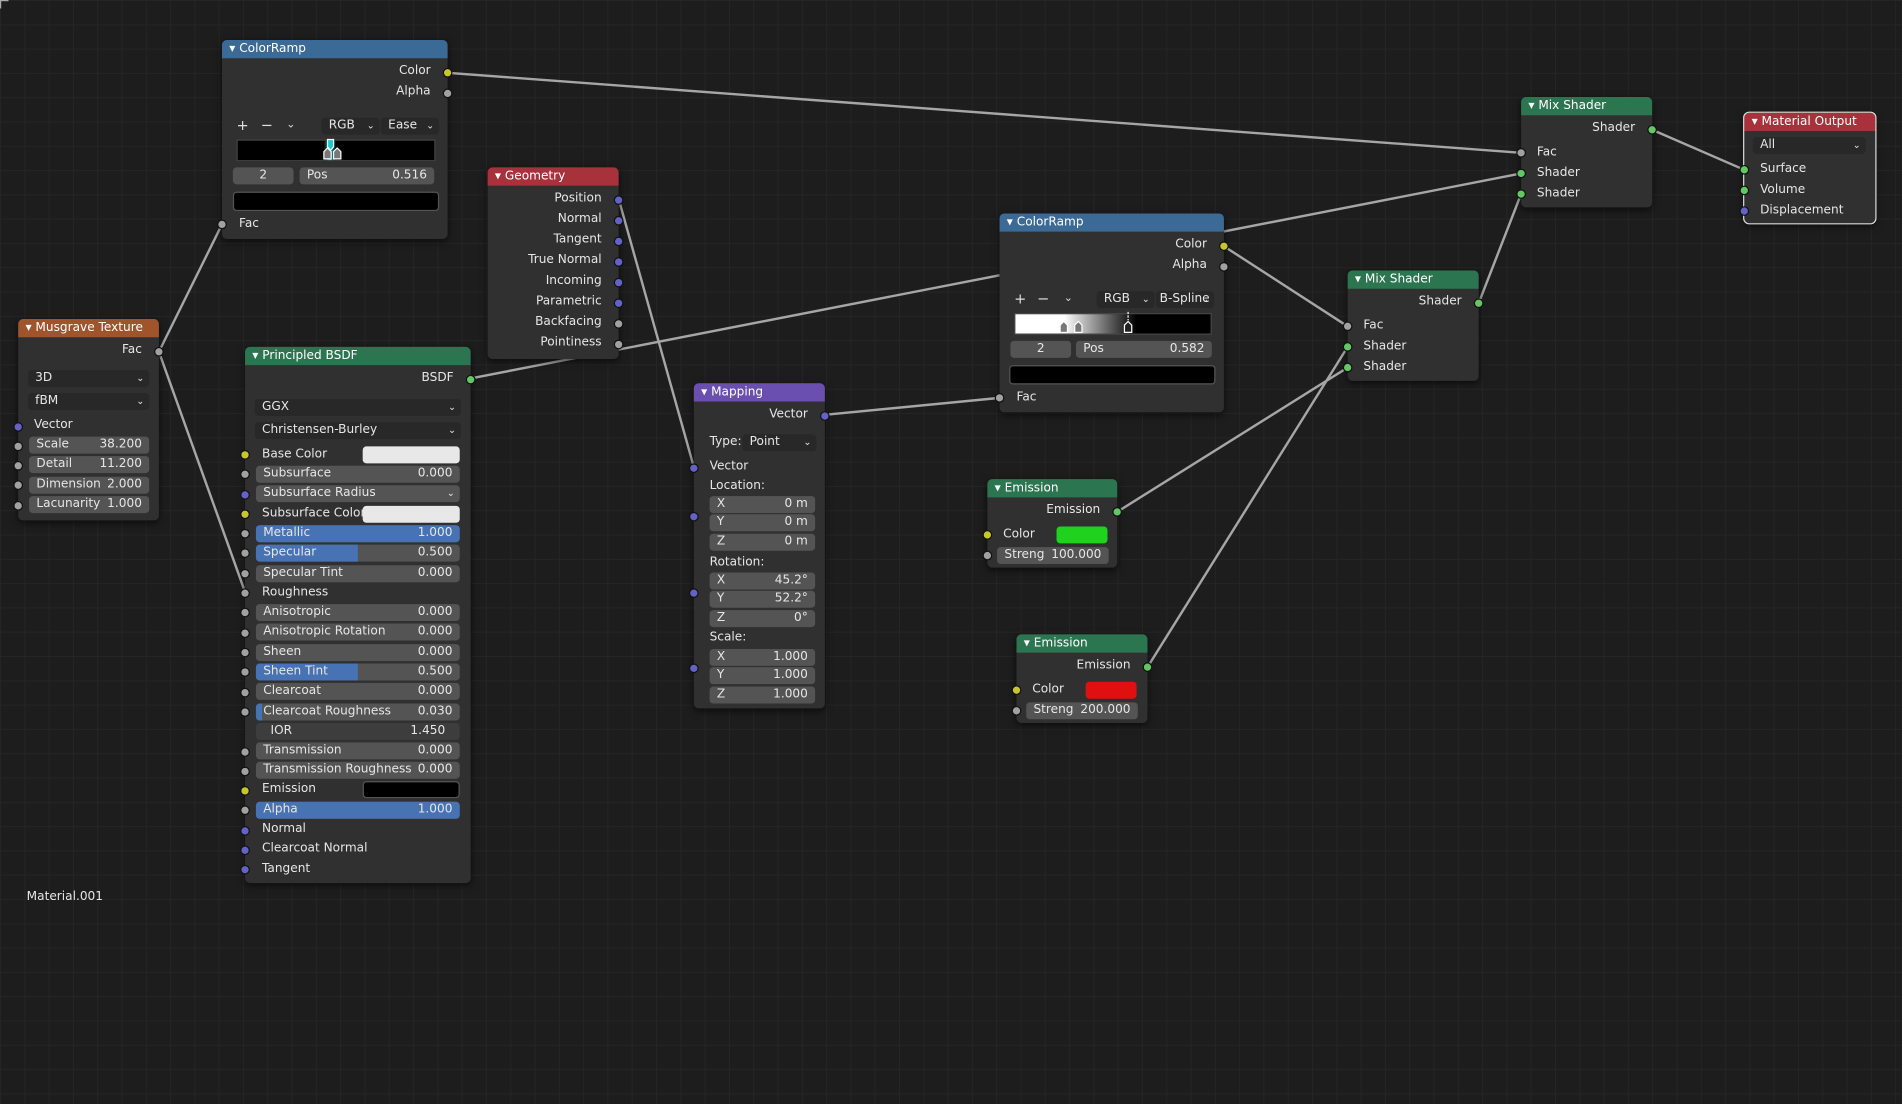 The width and height of the screenshot is (1902, 1104). Describe the element at coordinates (1744, 211) in the screenshot. I see `socket-displacement-in` at that location.